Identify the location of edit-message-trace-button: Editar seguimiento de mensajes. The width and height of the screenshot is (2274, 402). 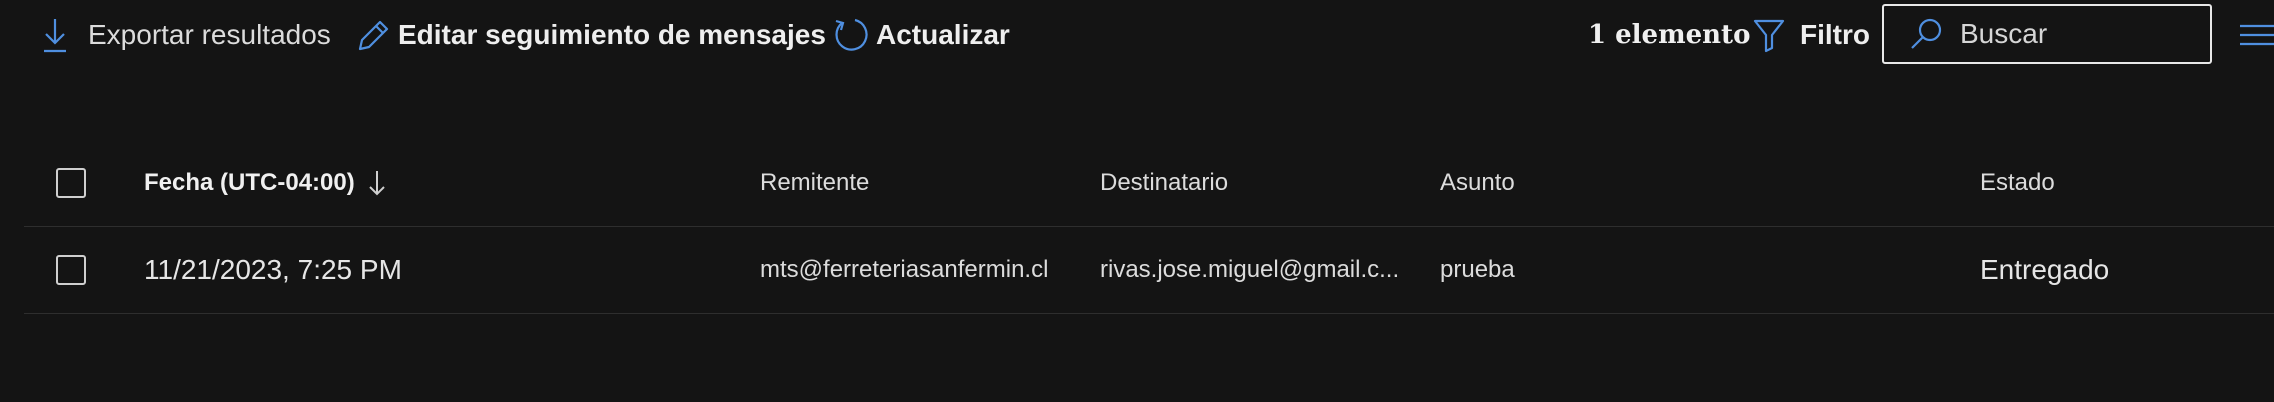
(590, 35).